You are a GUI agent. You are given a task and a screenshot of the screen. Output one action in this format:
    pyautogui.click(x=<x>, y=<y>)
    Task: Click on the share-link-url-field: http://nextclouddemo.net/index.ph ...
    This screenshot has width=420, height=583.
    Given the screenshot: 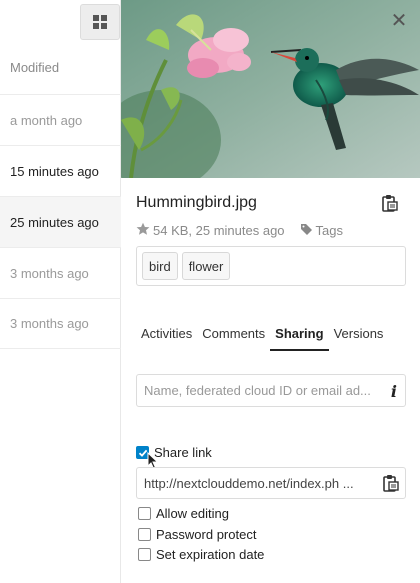 What is the action you would take?
    pyautogui.click(x=271, y=483)
    